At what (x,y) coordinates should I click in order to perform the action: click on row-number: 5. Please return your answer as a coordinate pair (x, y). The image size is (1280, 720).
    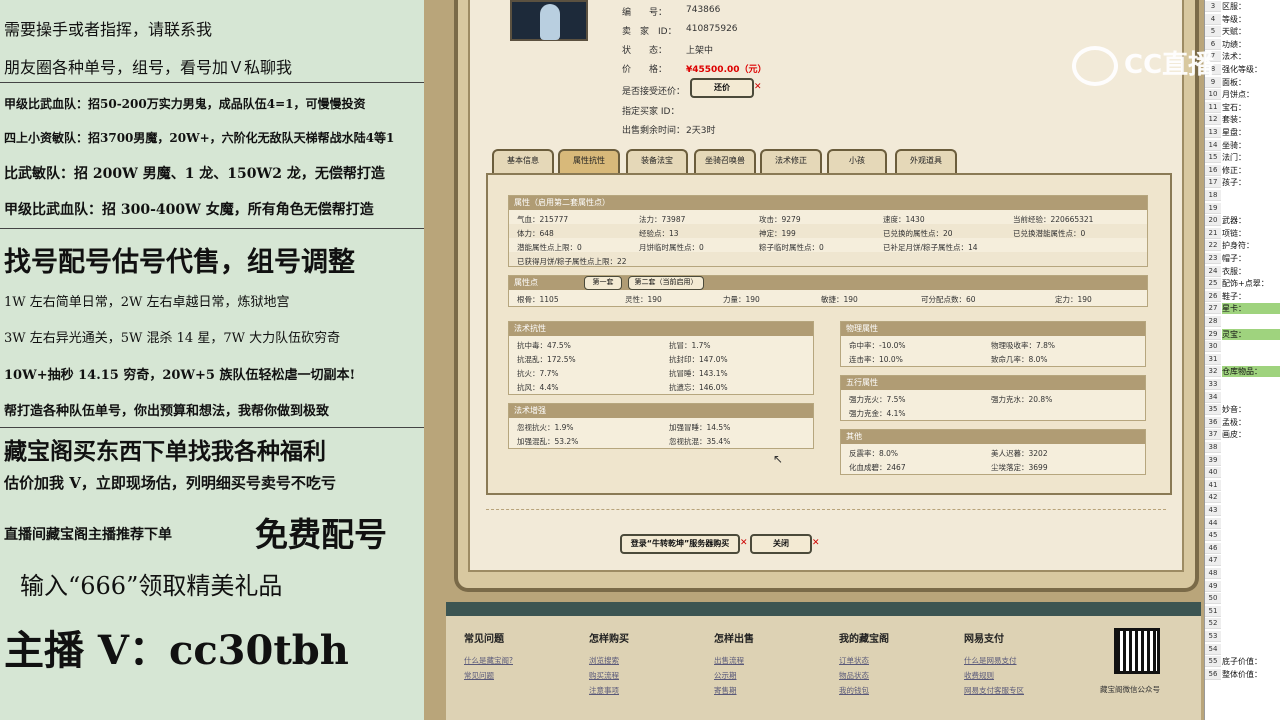
    Looking at the image, I should click on (1213, 32).